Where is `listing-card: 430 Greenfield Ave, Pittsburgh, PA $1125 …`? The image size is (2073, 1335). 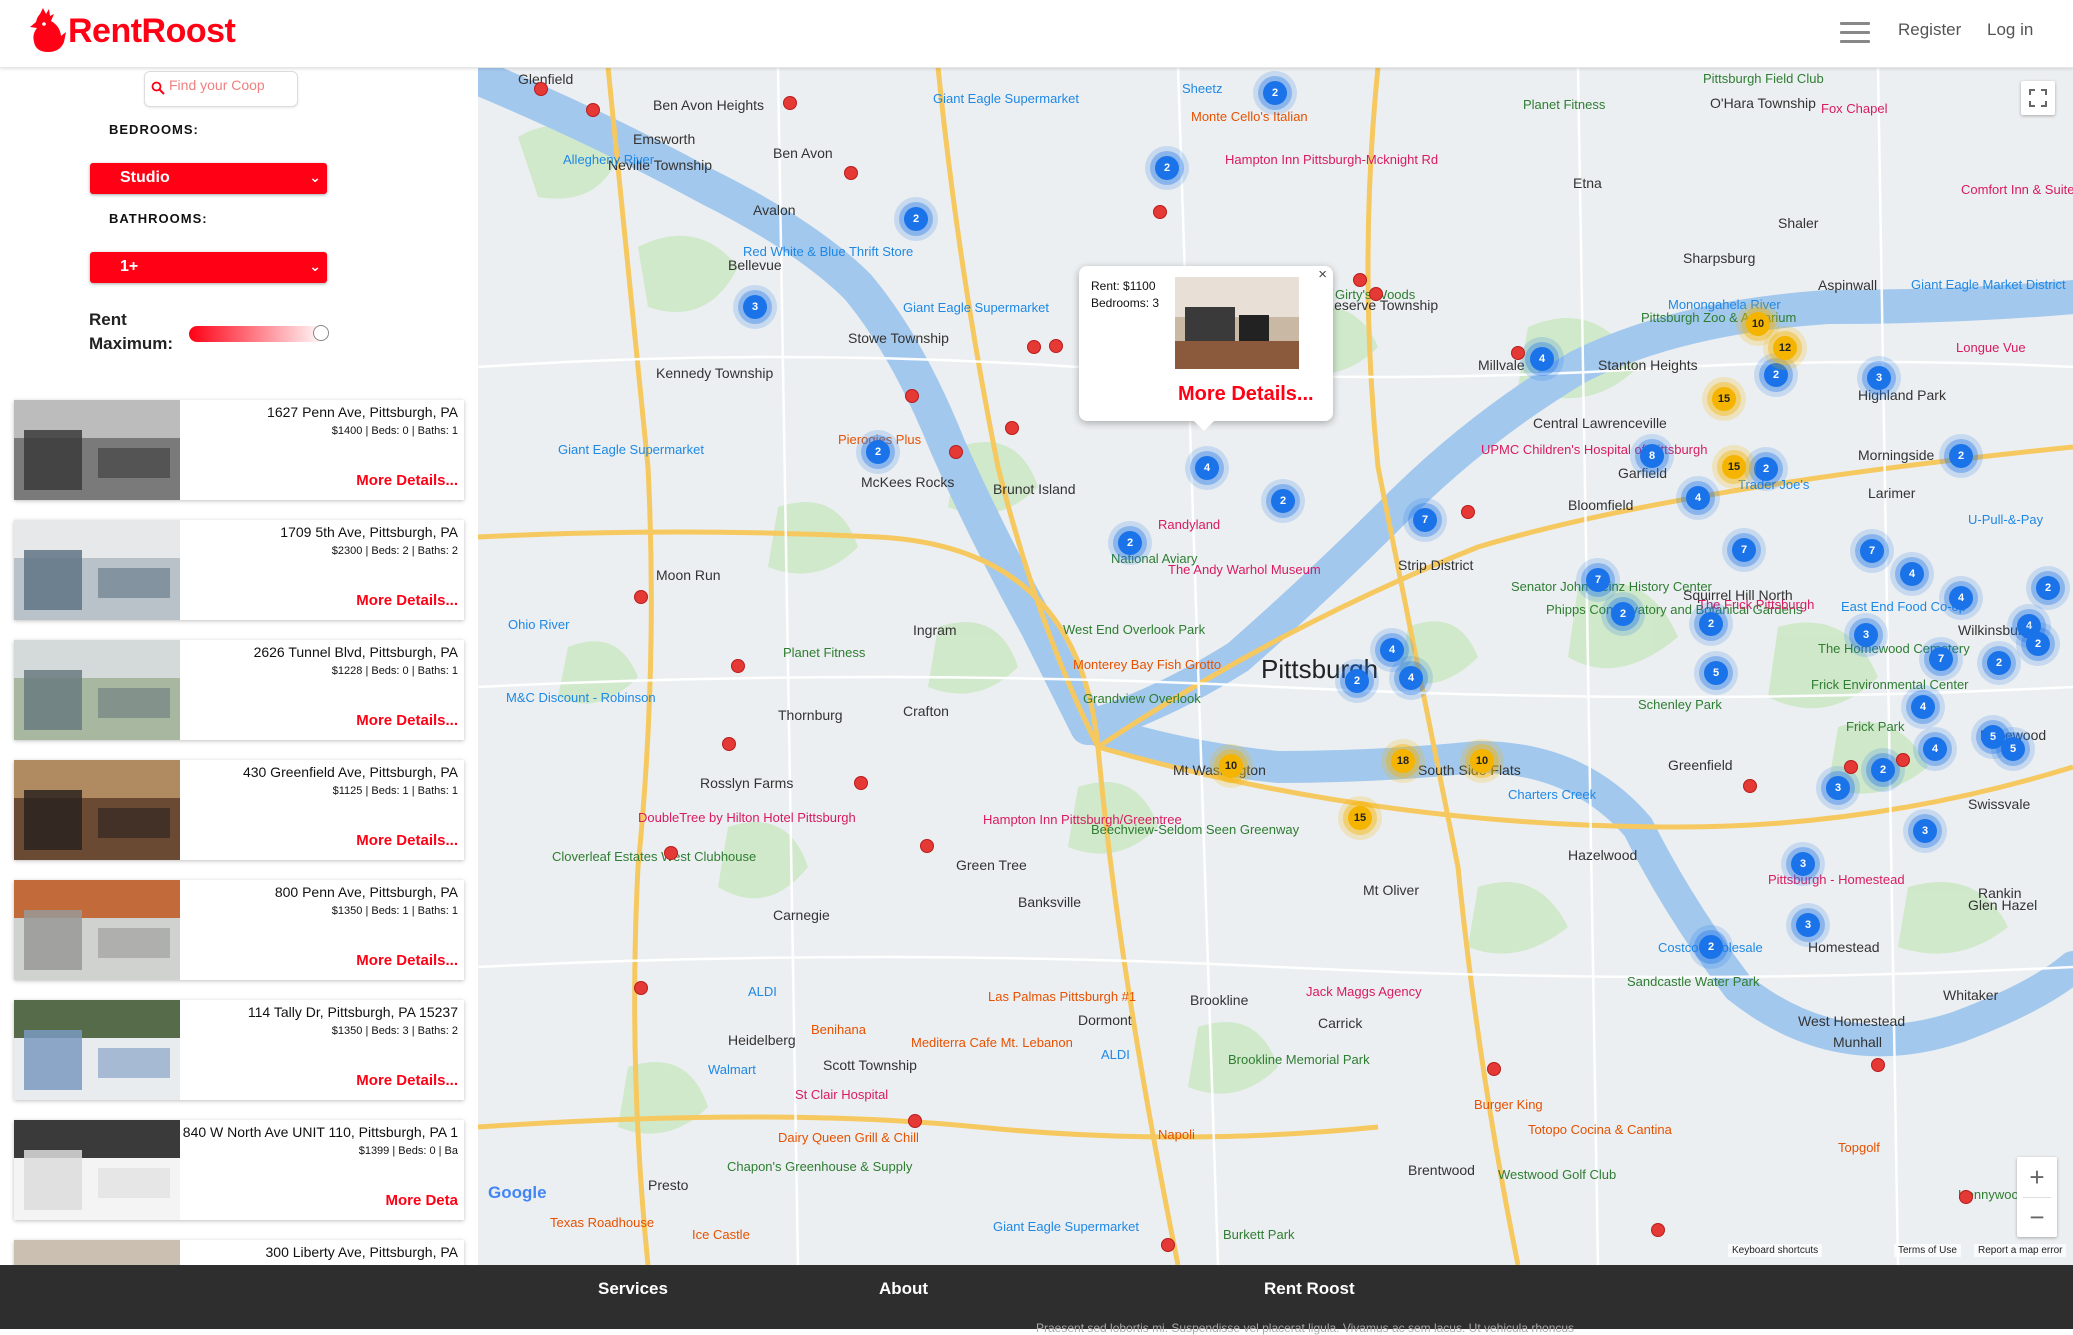
listing-card: 430 Greenfield Ave, Pittsburgh, PA $1125 … is located at coordinates (239, 810).